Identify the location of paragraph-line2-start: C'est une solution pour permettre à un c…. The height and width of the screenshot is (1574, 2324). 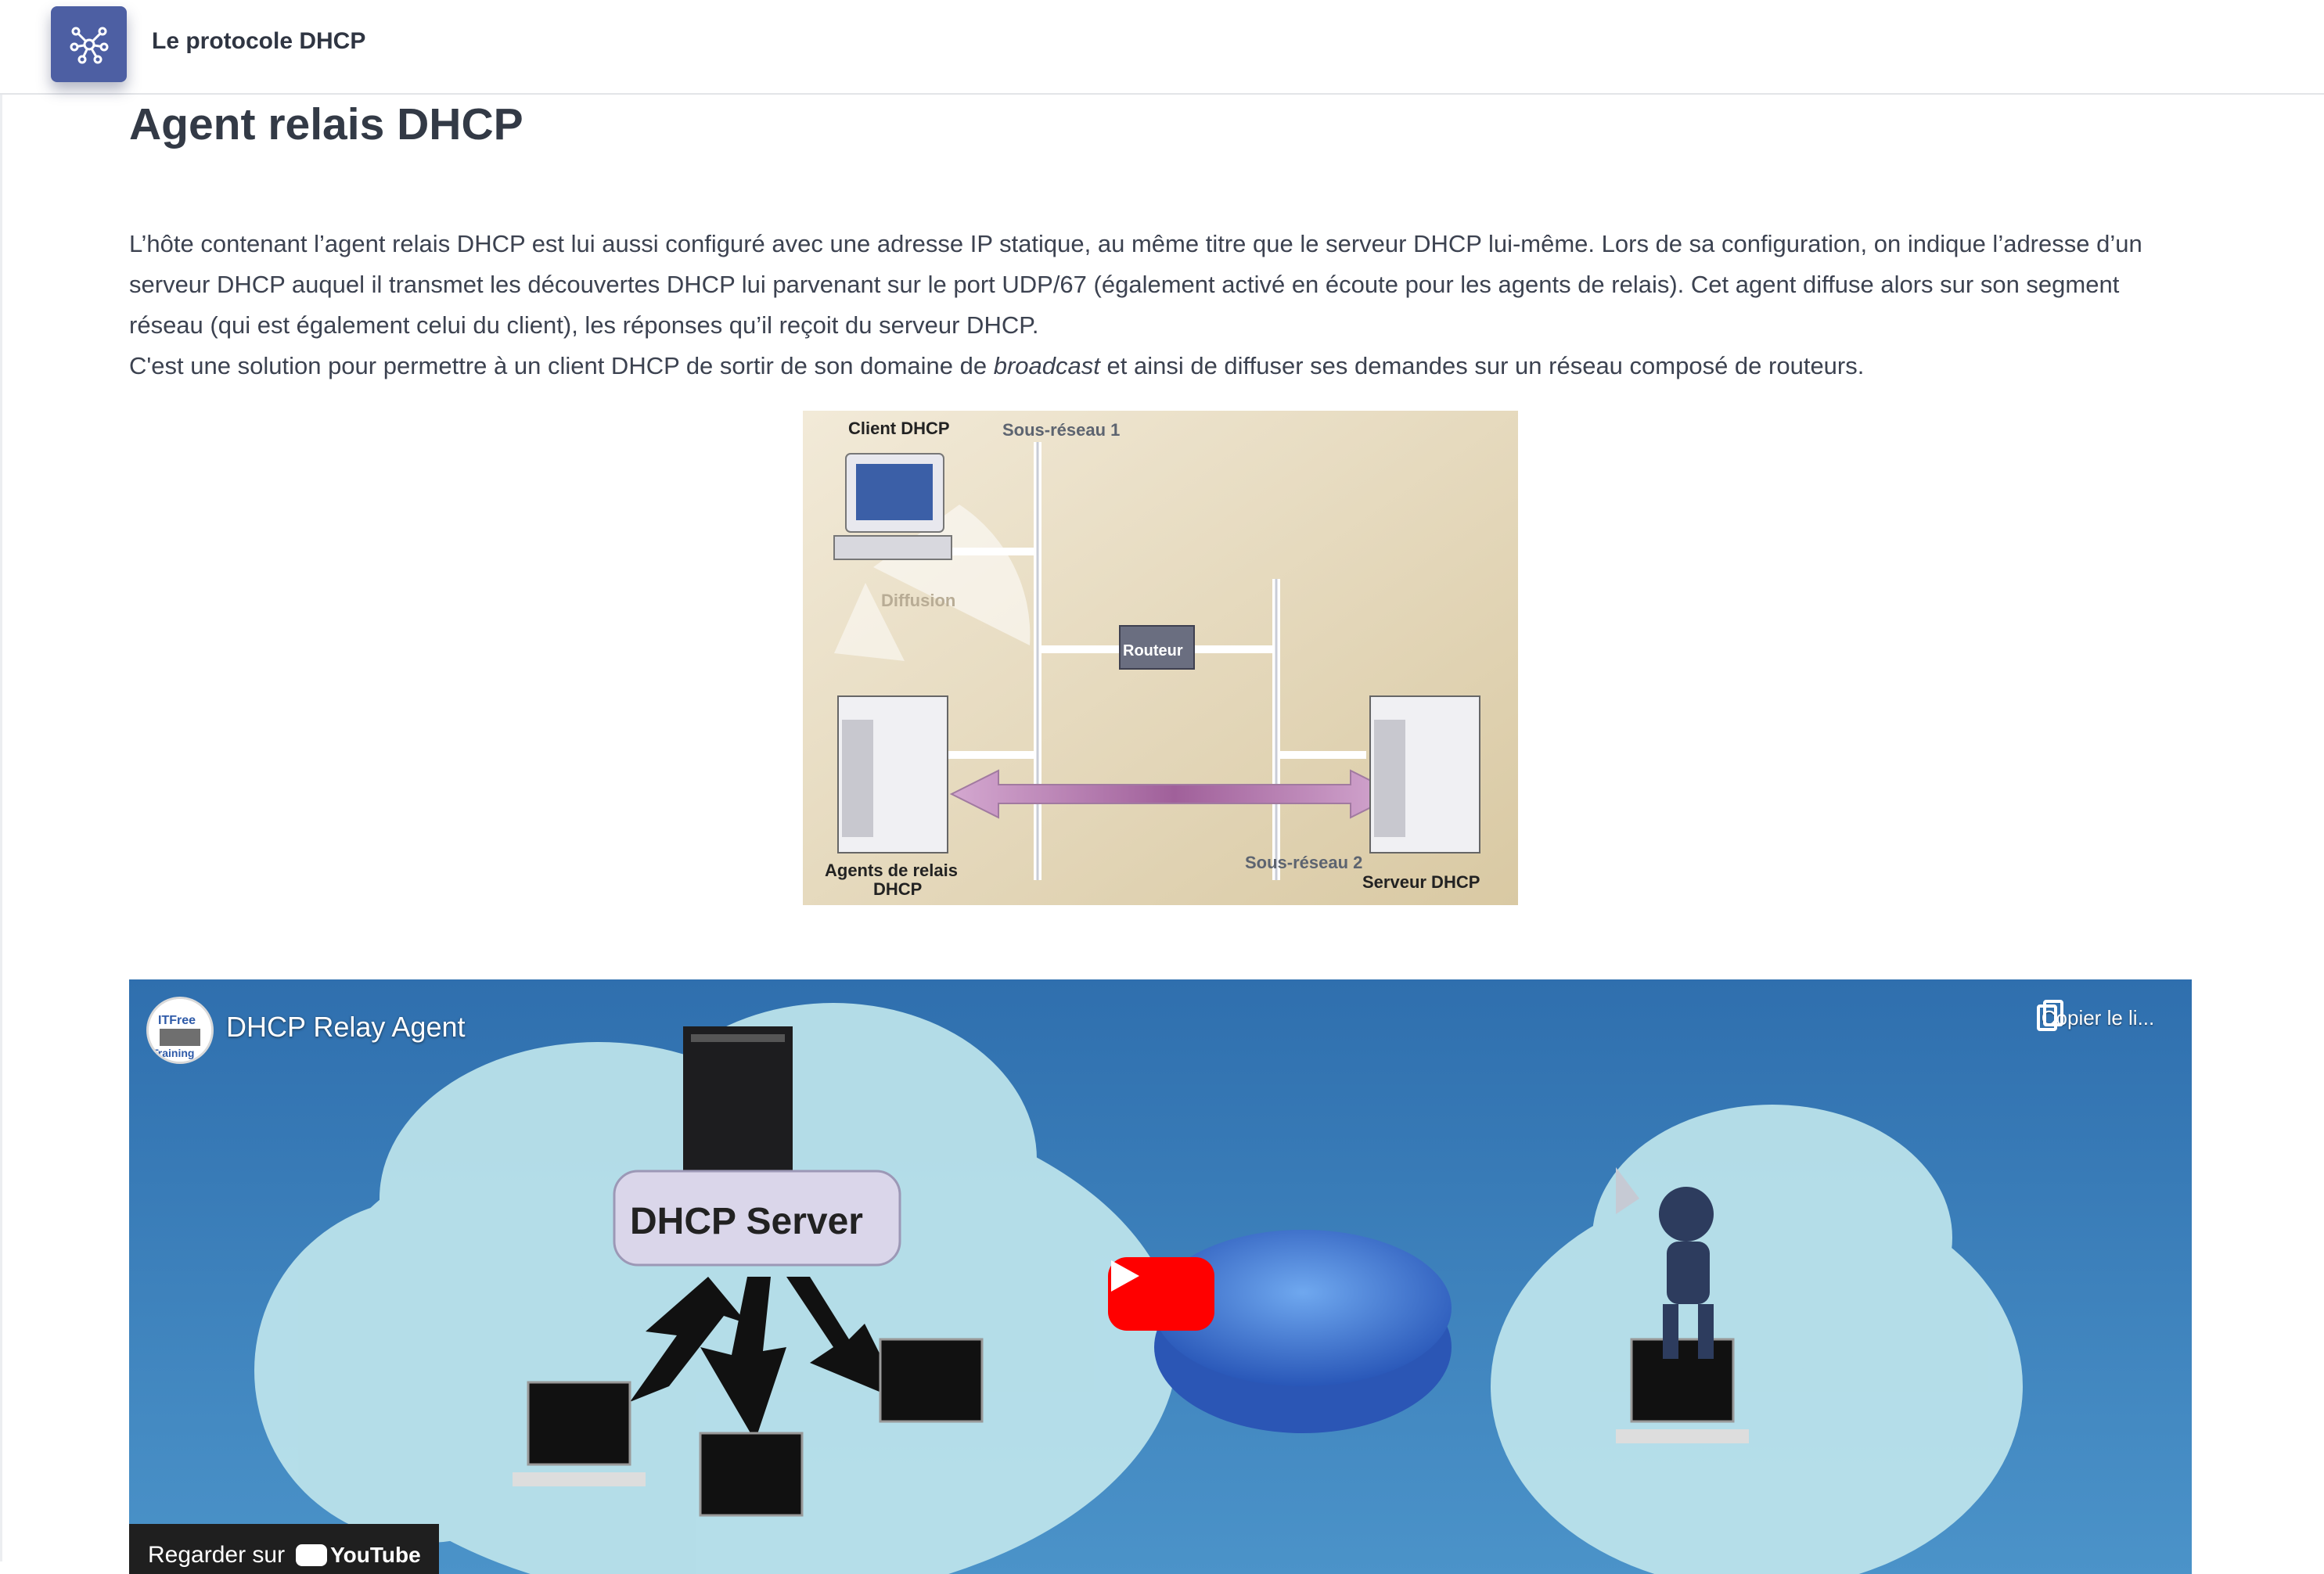
(561, 366).